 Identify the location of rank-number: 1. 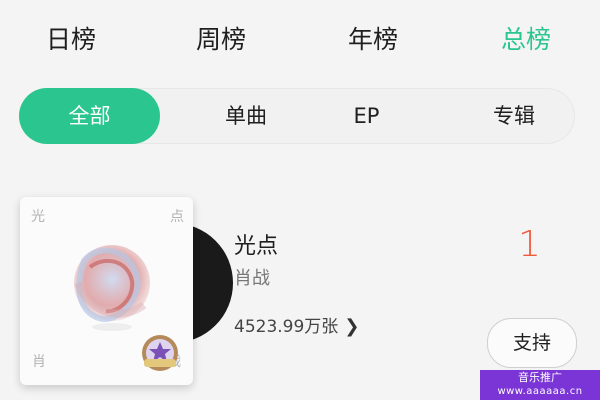
(529, 244).